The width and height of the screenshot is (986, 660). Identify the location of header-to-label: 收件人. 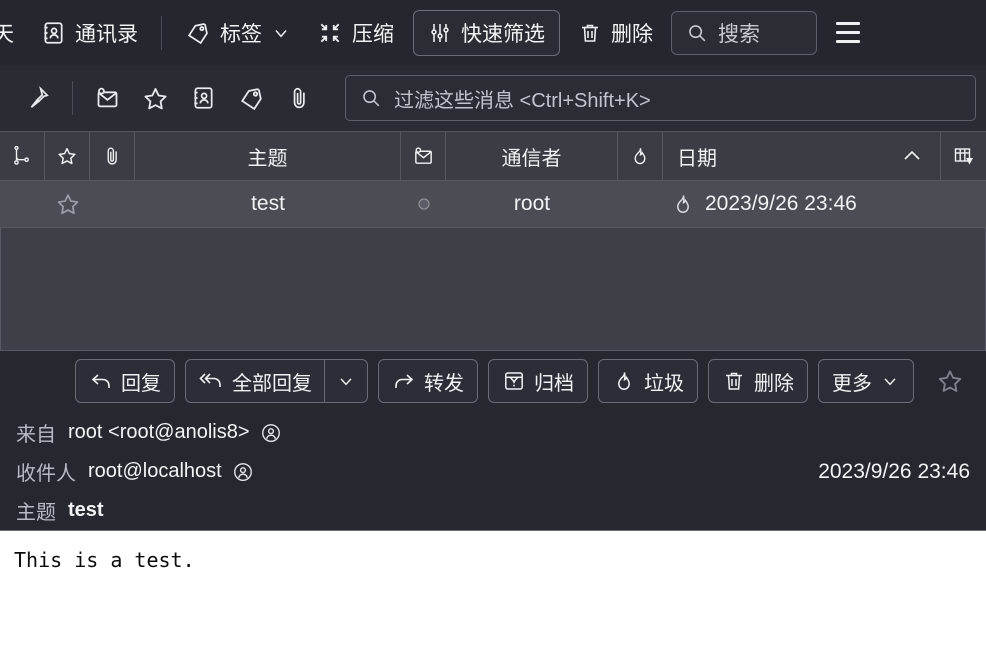
(46, 474).